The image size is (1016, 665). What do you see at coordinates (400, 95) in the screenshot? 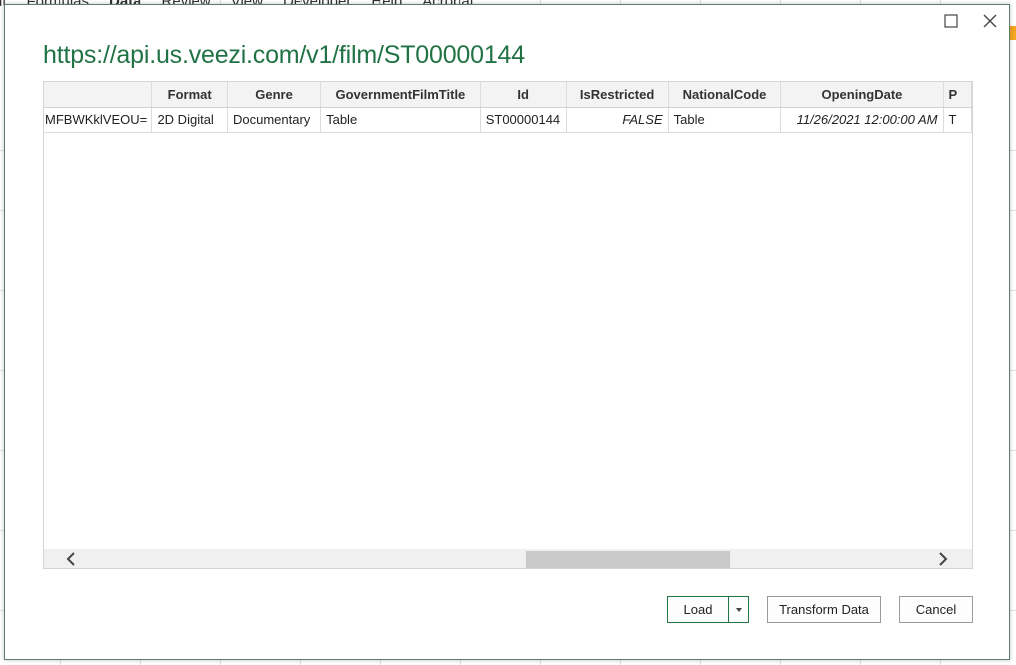
I see `column-header: GovernmentFilmTitle` at bounding box center [400, 95].